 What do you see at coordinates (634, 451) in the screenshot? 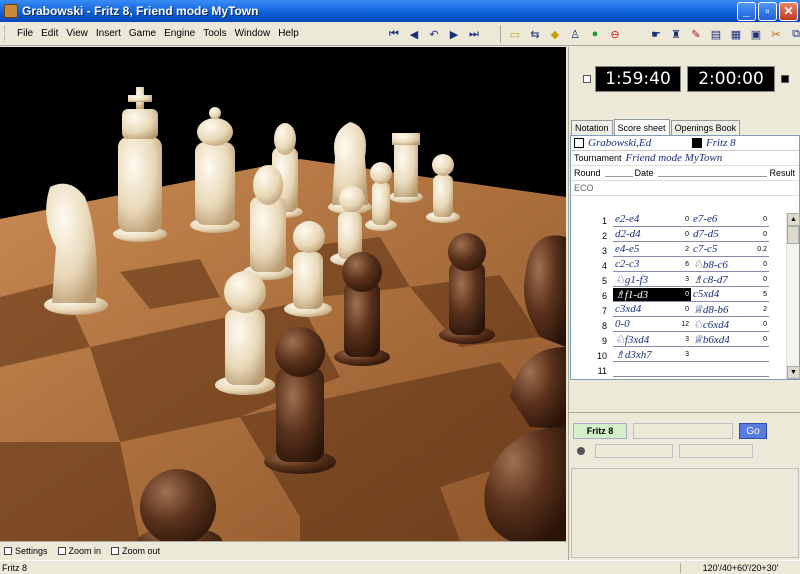
I see `engine-depth-field` at bounding box center [634, 451].